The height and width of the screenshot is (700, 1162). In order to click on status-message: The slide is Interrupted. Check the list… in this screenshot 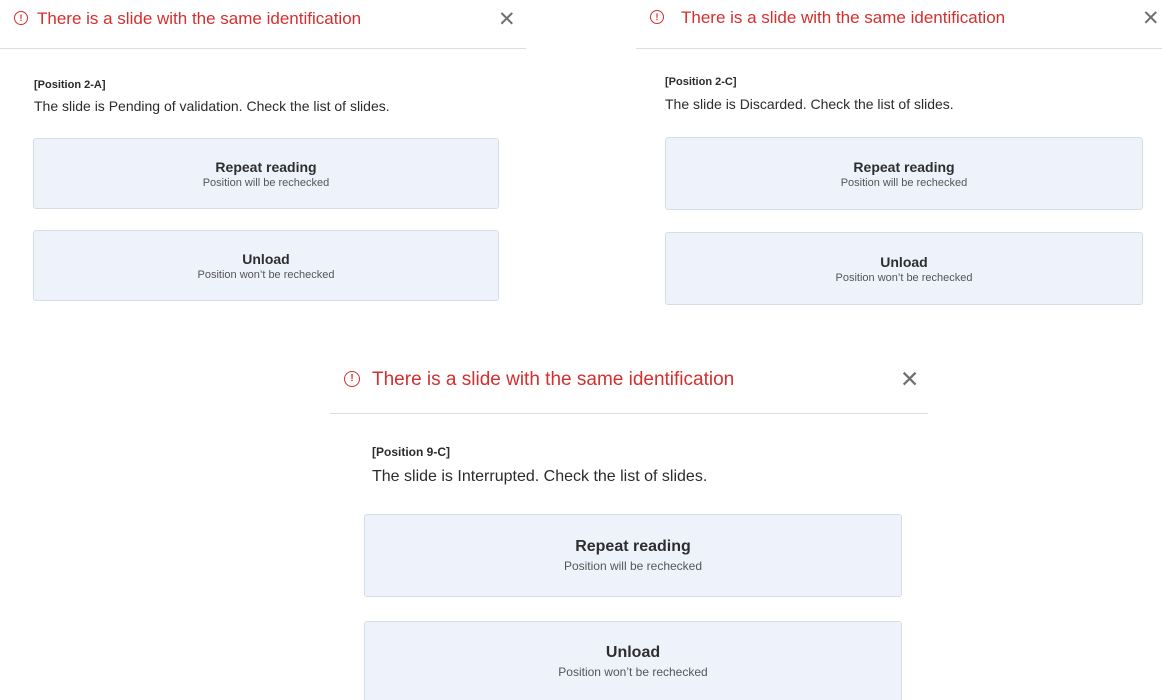, I will do `click(540, 476)`.